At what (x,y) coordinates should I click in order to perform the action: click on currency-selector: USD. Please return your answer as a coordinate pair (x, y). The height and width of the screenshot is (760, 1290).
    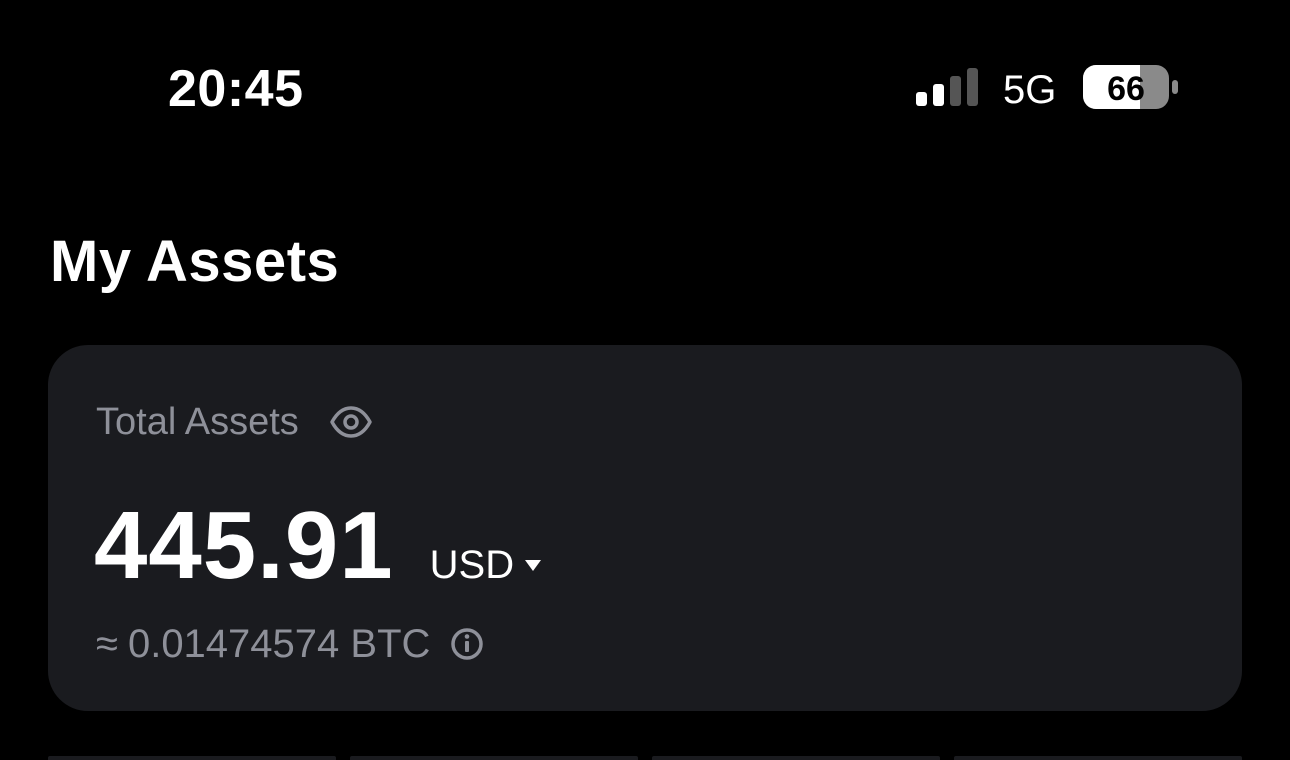
    Looking at the image, I should click on (486, 565).